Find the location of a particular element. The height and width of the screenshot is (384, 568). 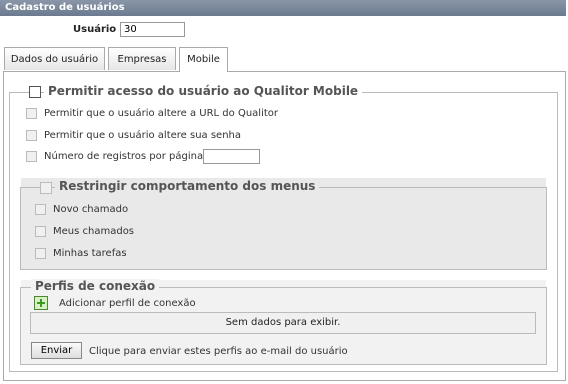

add-profile-icon is located at coordinates (41, 303).